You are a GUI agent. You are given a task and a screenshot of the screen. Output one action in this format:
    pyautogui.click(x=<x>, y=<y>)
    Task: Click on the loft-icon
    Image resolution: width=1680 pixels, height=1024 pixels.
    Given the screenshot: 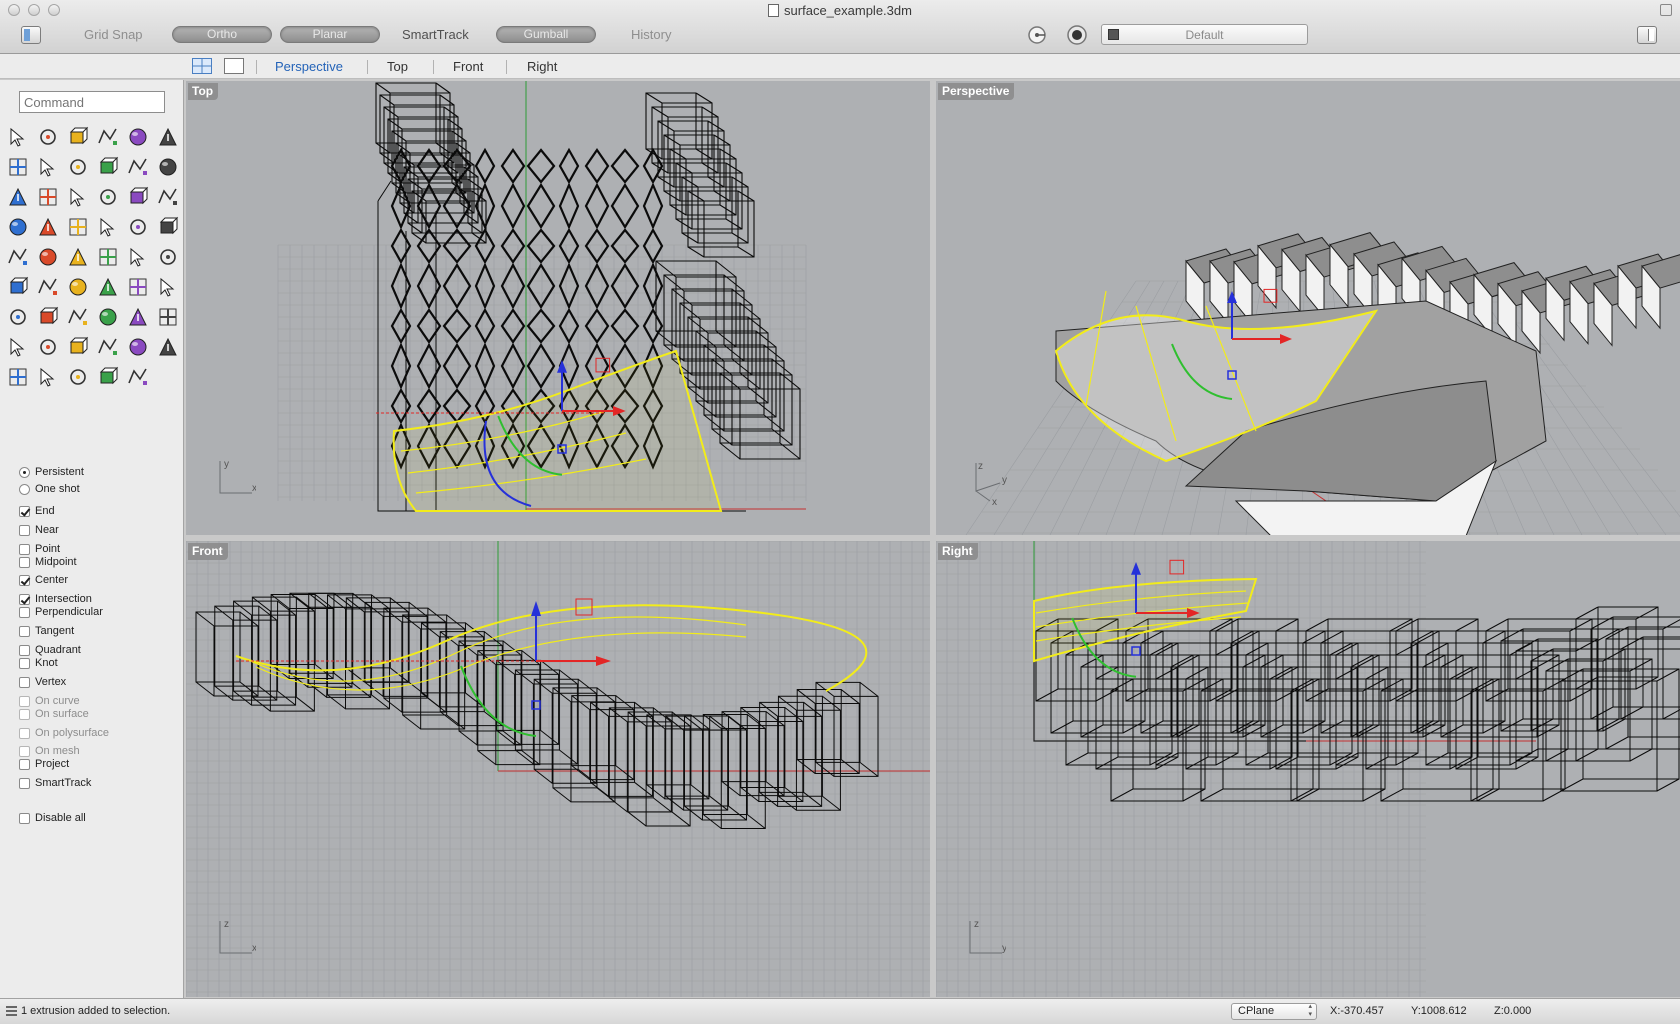 What is the action you would take?
    pyautogui.click(x=168, y=167)
    